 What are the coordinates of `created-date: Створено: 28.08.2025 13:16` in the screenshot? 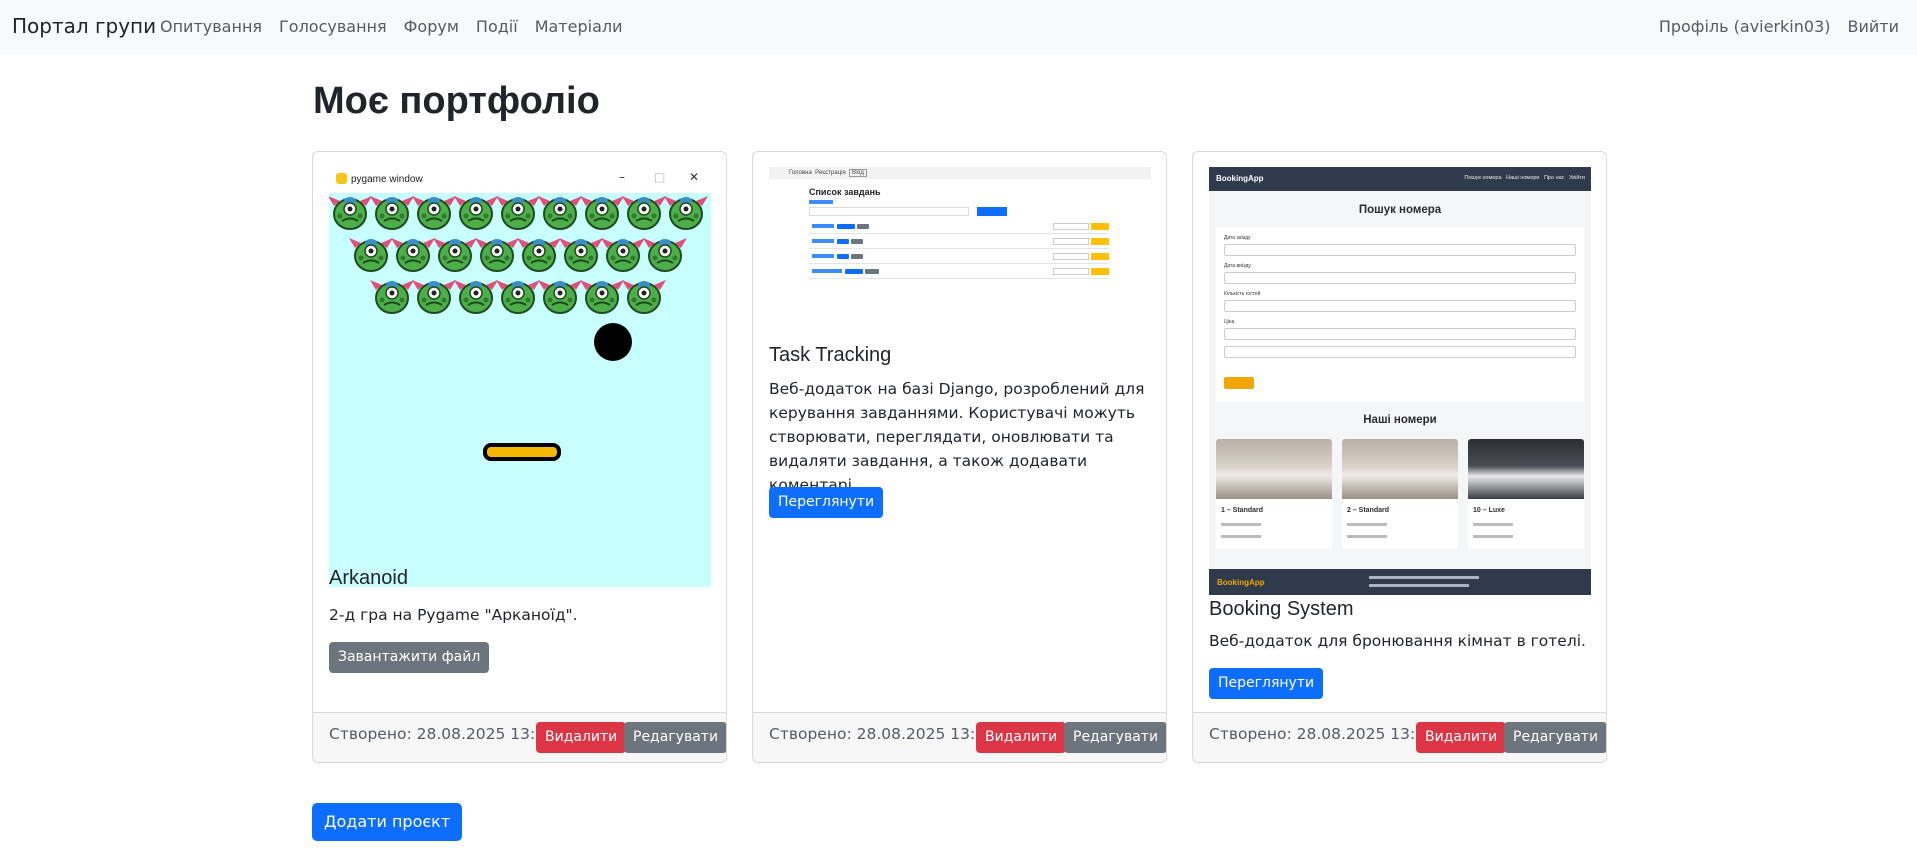 It's located at (882, 734).